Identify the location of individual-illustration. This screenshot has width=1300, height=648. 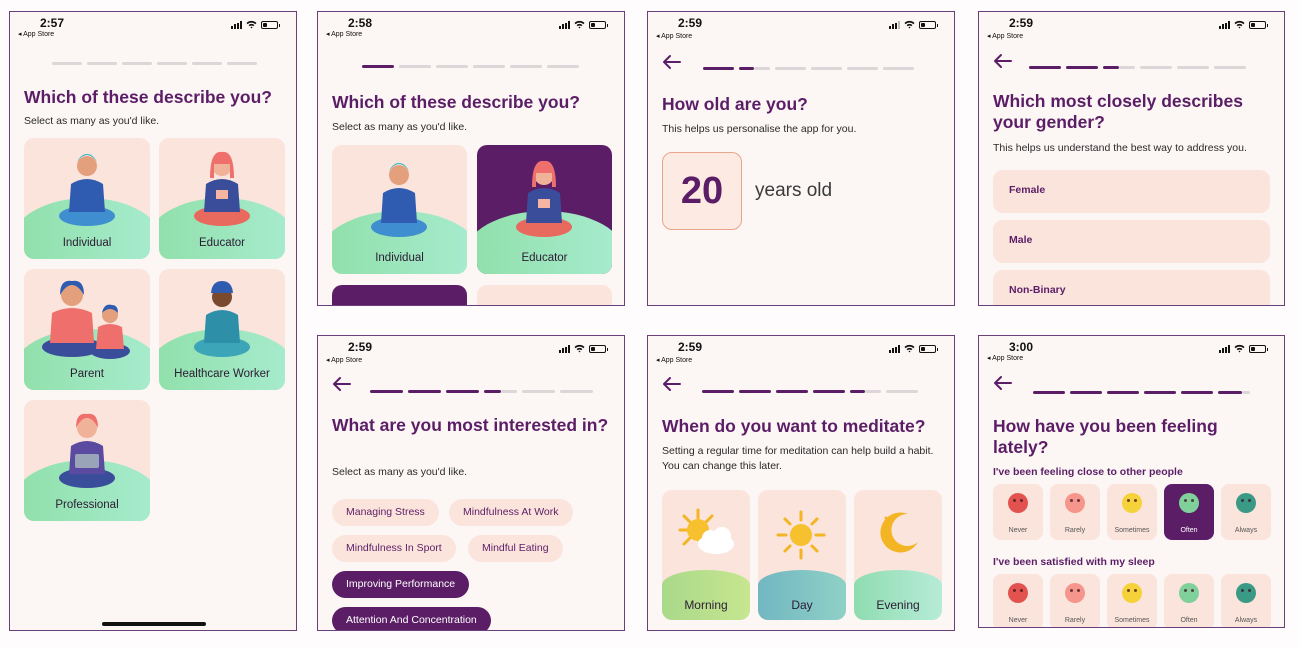
(399, 200).